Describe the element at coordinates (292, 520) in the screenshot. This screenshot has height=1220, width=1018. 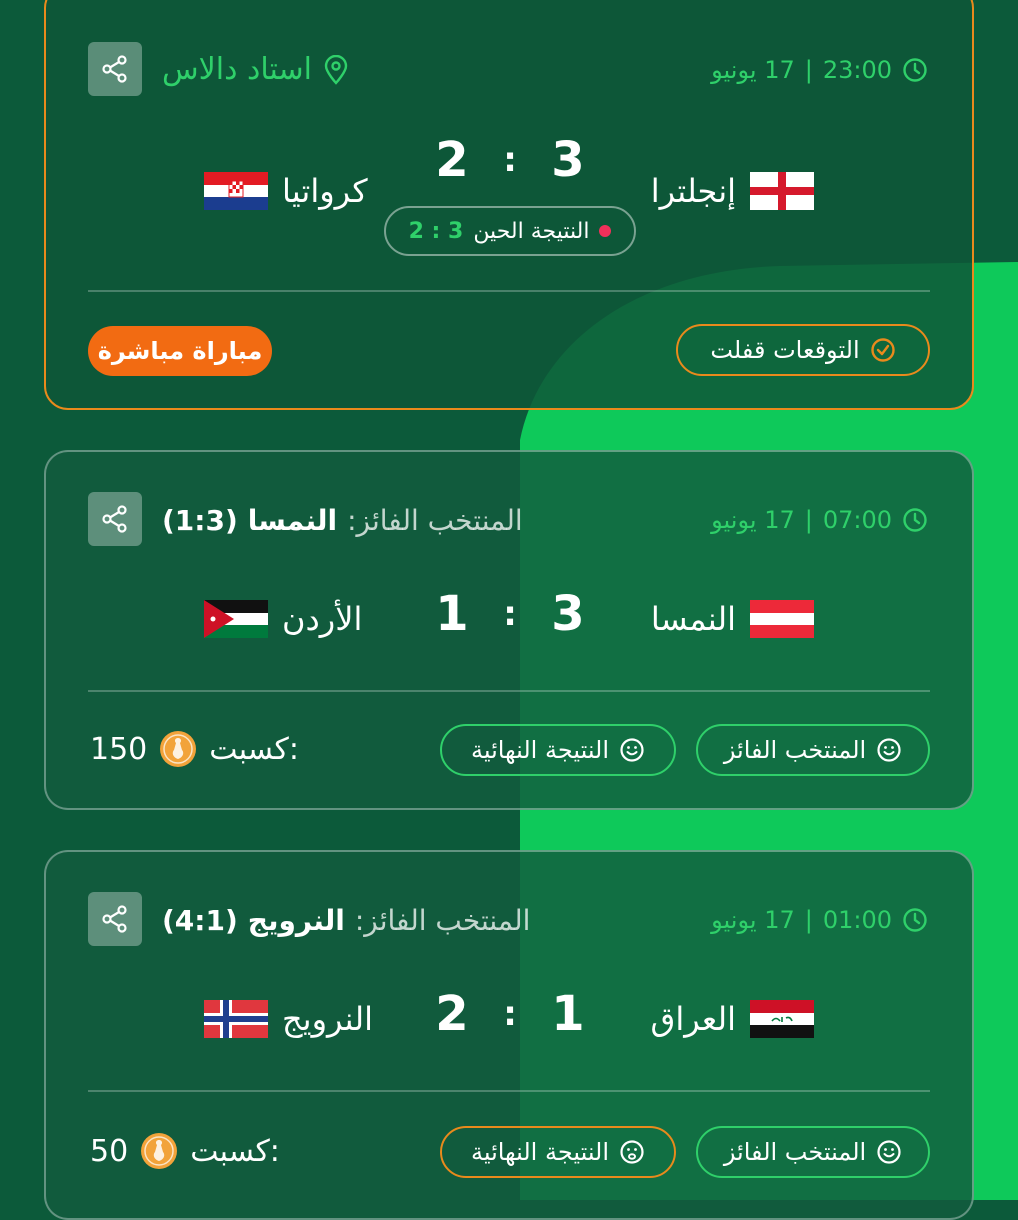
I see `winner-team: النمسا` at that location.